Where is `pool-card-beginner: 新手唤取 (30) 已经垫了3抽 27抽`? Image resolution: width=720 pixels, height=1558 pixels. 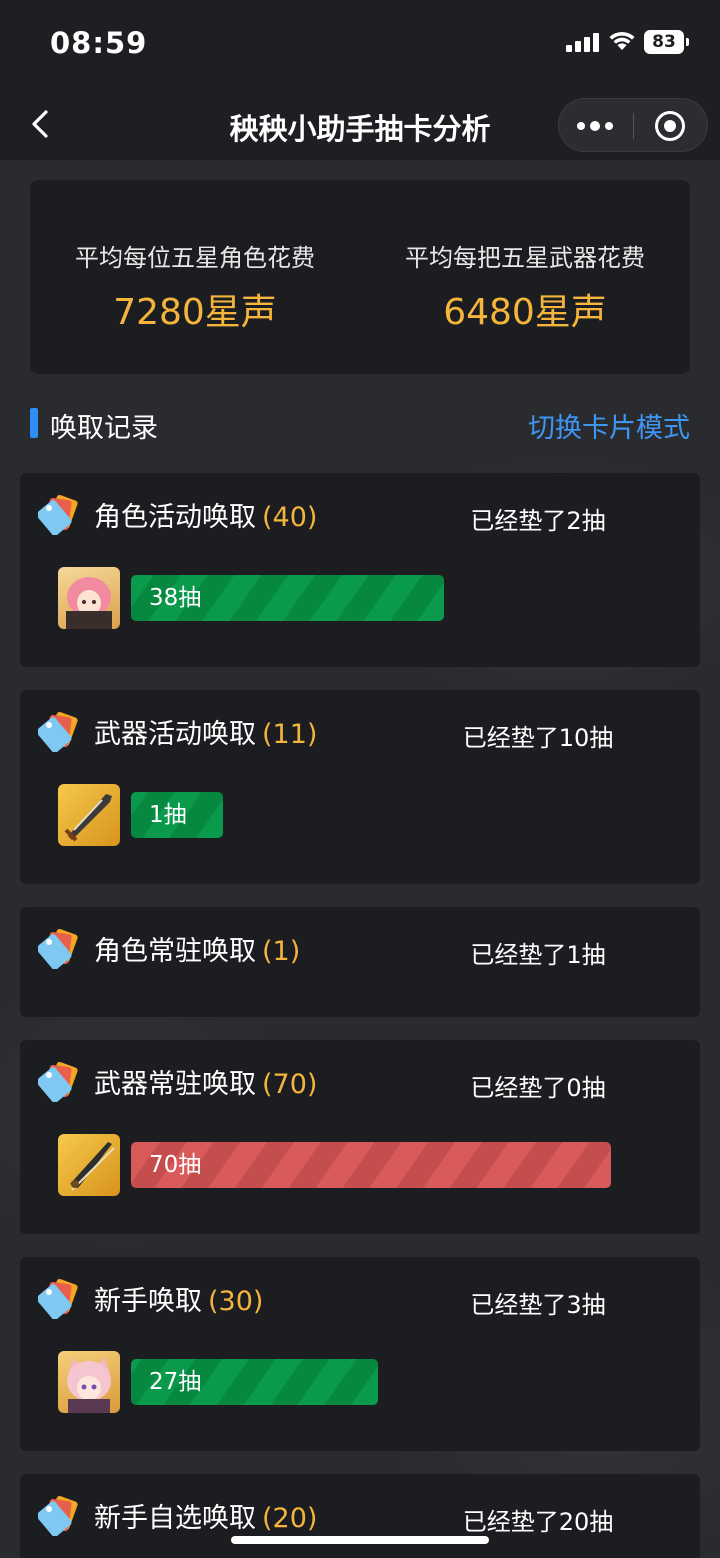
pool-card-beginner: 新手唤取 (30) 已经垫了3抽 27抽 is located at coordinates (360, 1354).